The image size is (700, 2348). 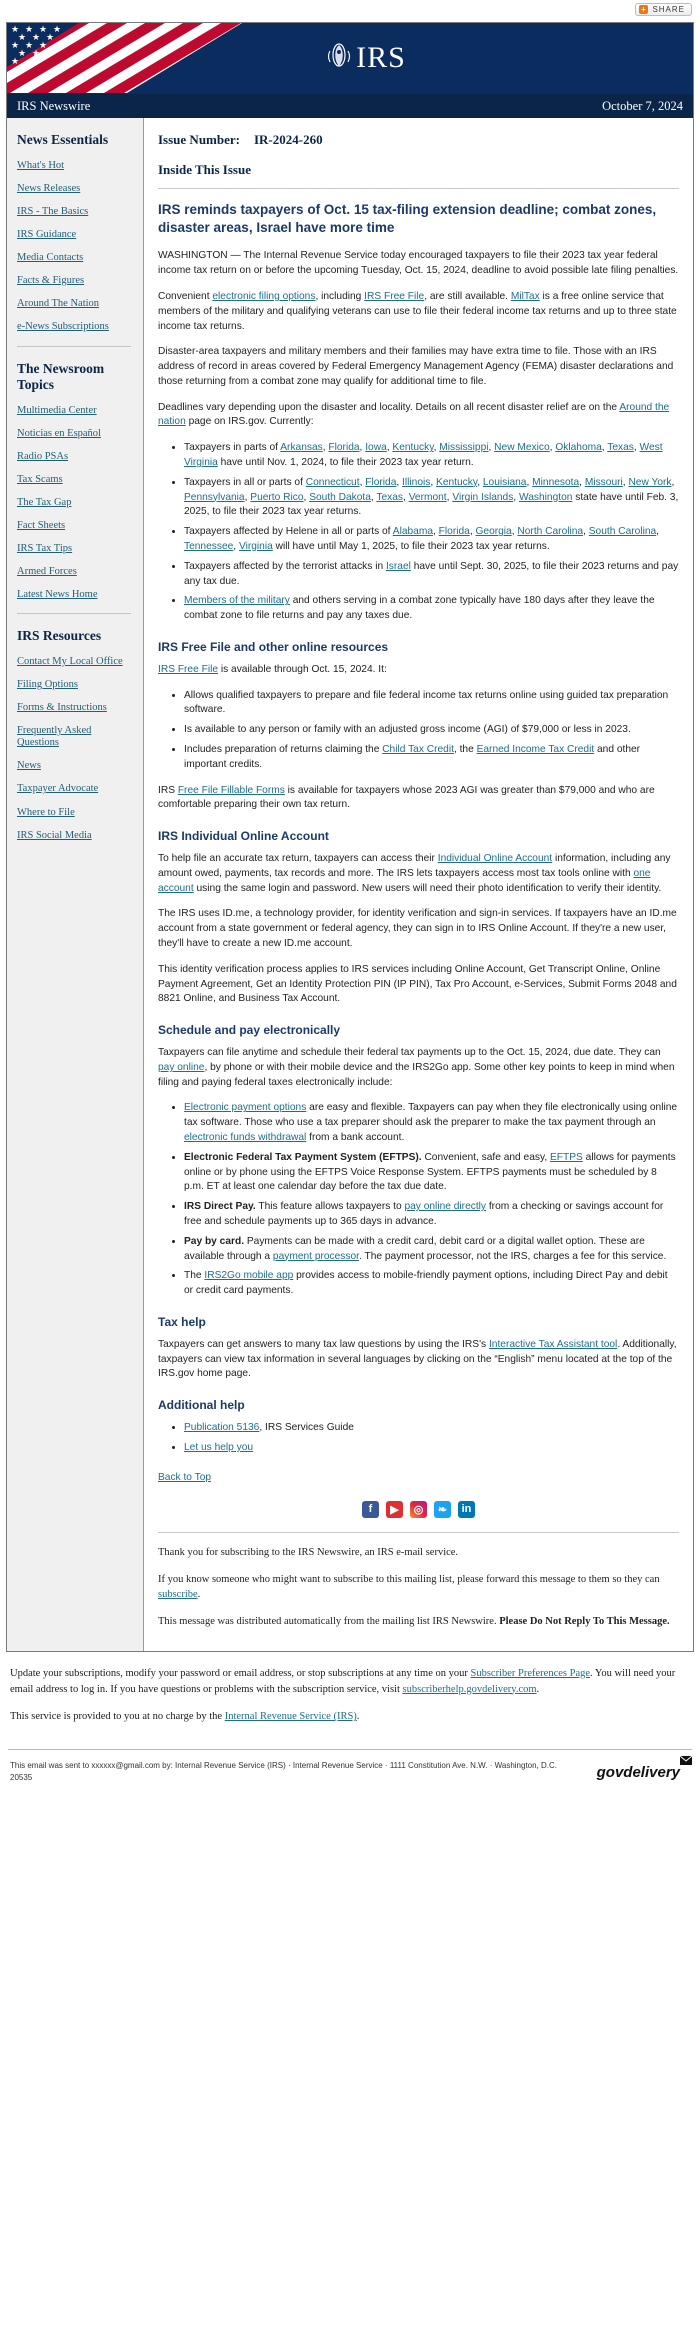 I want to click on sidebar-item-fact-sheets: Fact Sheets, so click(x=76, y=526).